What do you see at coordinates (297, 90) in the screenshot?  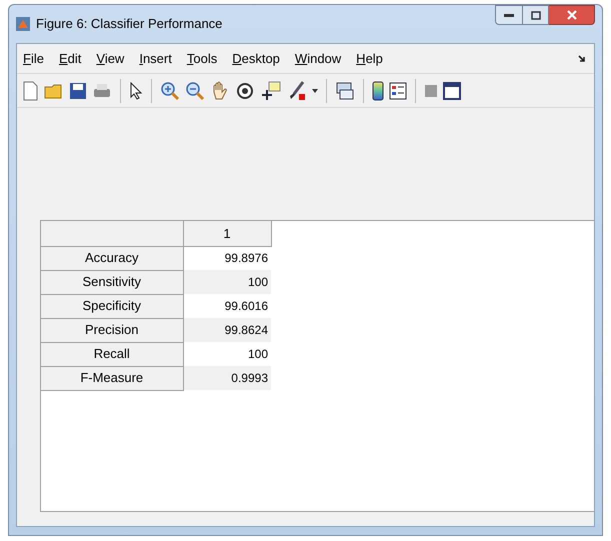 I see `brush-icon` at bounding box center [297, 90].